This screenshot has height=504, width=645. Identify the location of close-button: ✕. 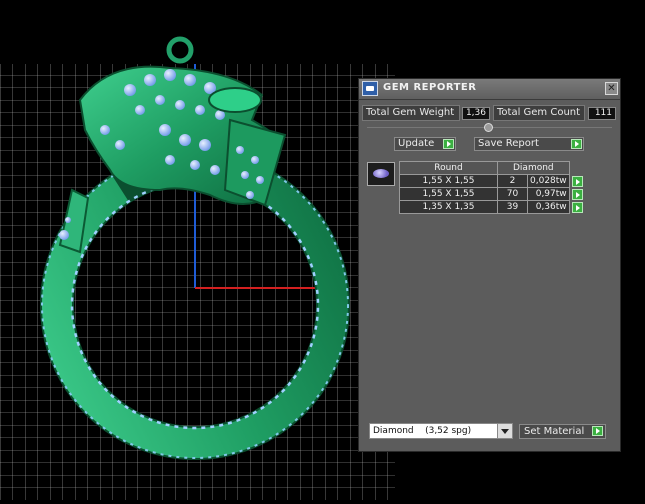
(611, 88).